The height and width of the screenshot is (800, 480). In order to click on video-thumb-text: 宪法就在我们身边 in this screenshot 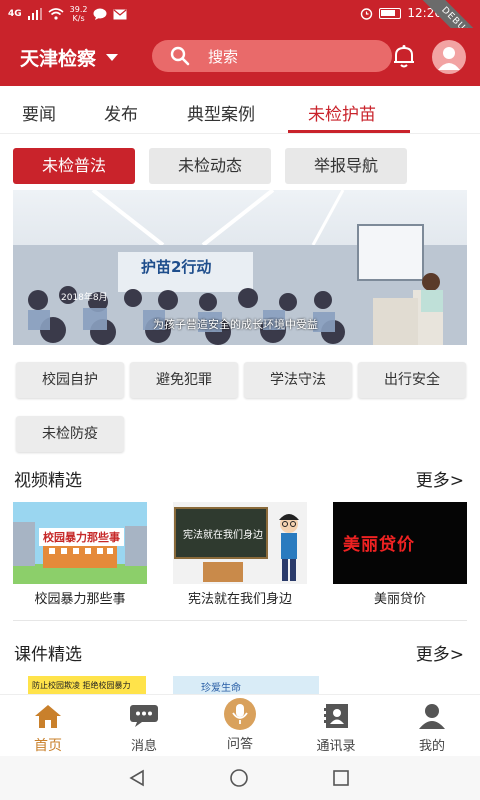, I will do `click(223, 535)`.